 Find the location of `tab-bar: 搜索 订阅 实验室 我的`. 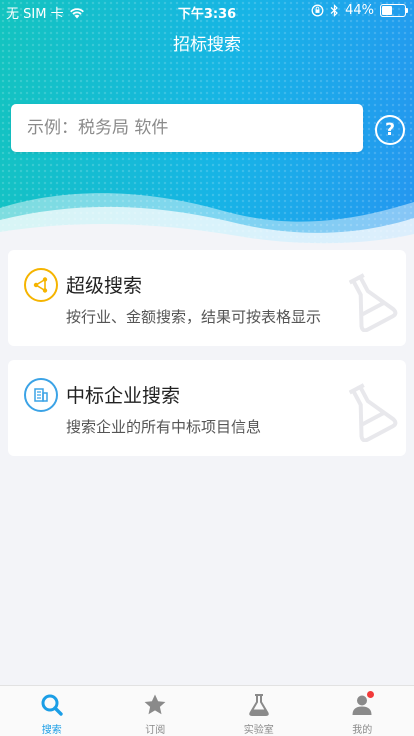

tab-bar: 搜索 订阅 实验室 我的 is located at coordinates (207, 710).